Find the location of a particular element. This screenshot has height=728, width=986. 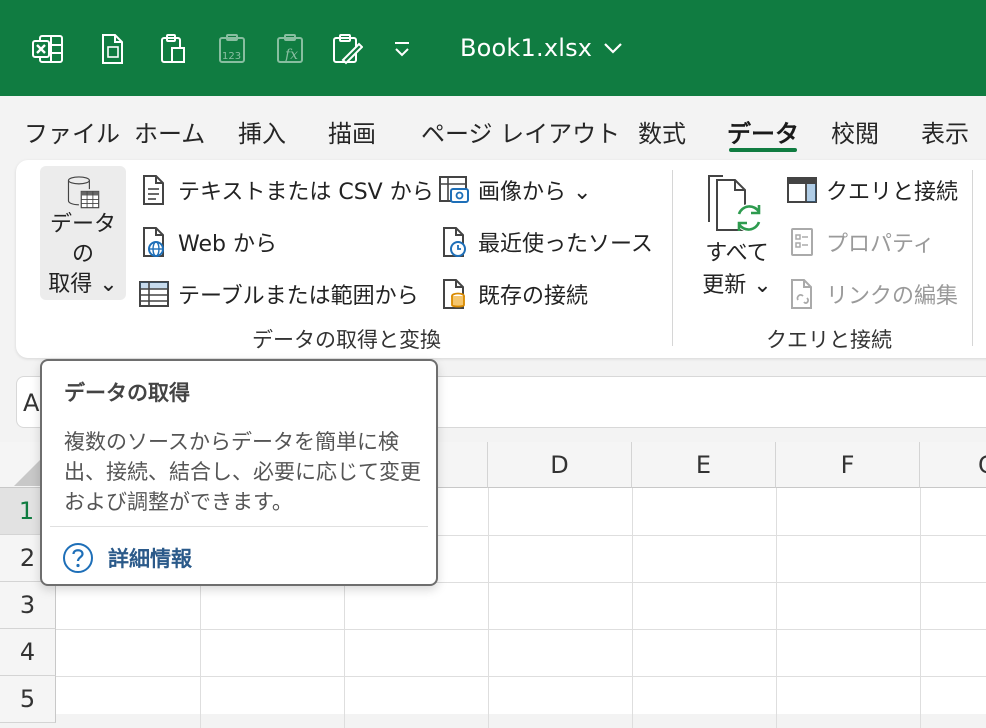

file-name-dropdown: Book1.xlsx is located at coordinates (542, 48).